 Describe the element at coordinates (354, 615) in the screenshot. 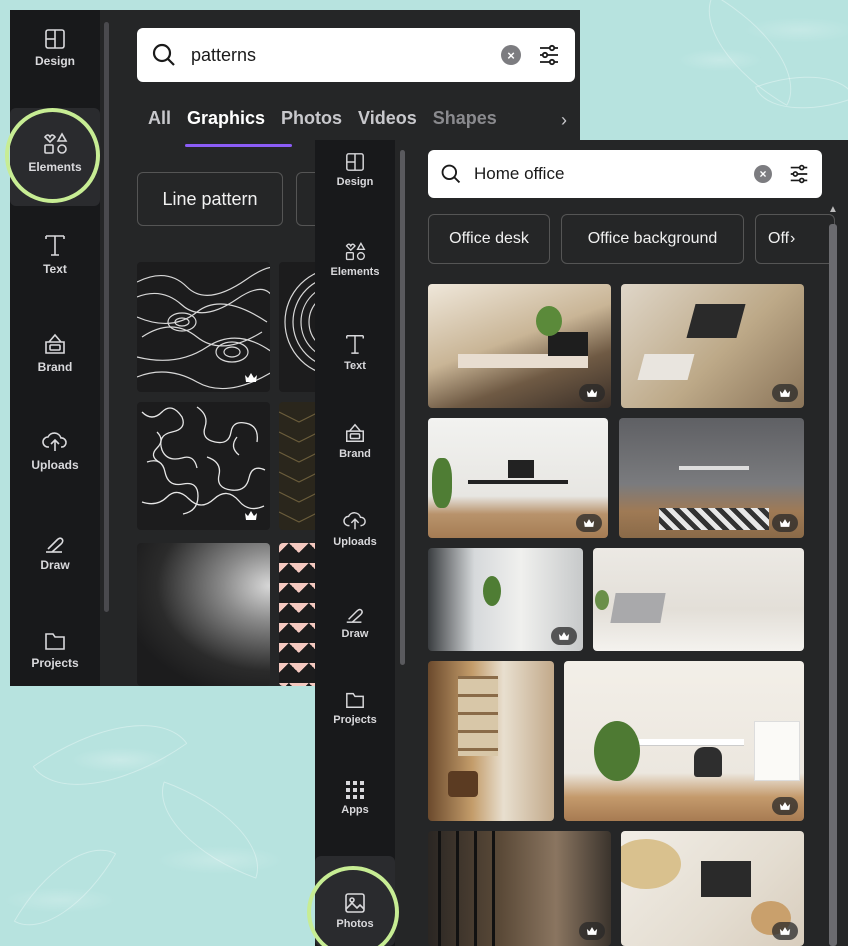

I see `draw-icon` at that location.